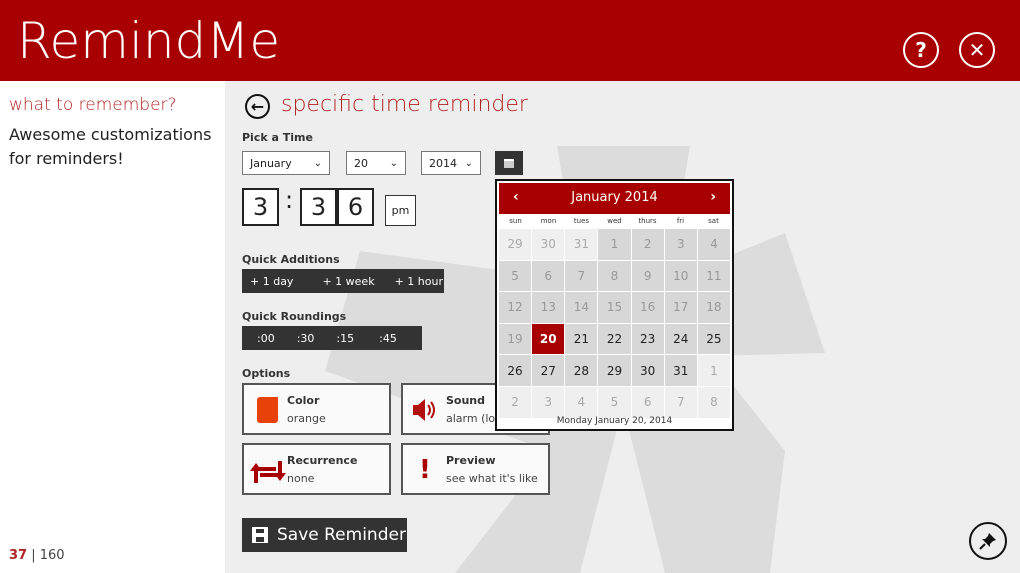  What do you see at coordinates (291, 259) in the screenshot?
I see `quick-additions-label: Quick Additions` at bounding box center [291, 259].